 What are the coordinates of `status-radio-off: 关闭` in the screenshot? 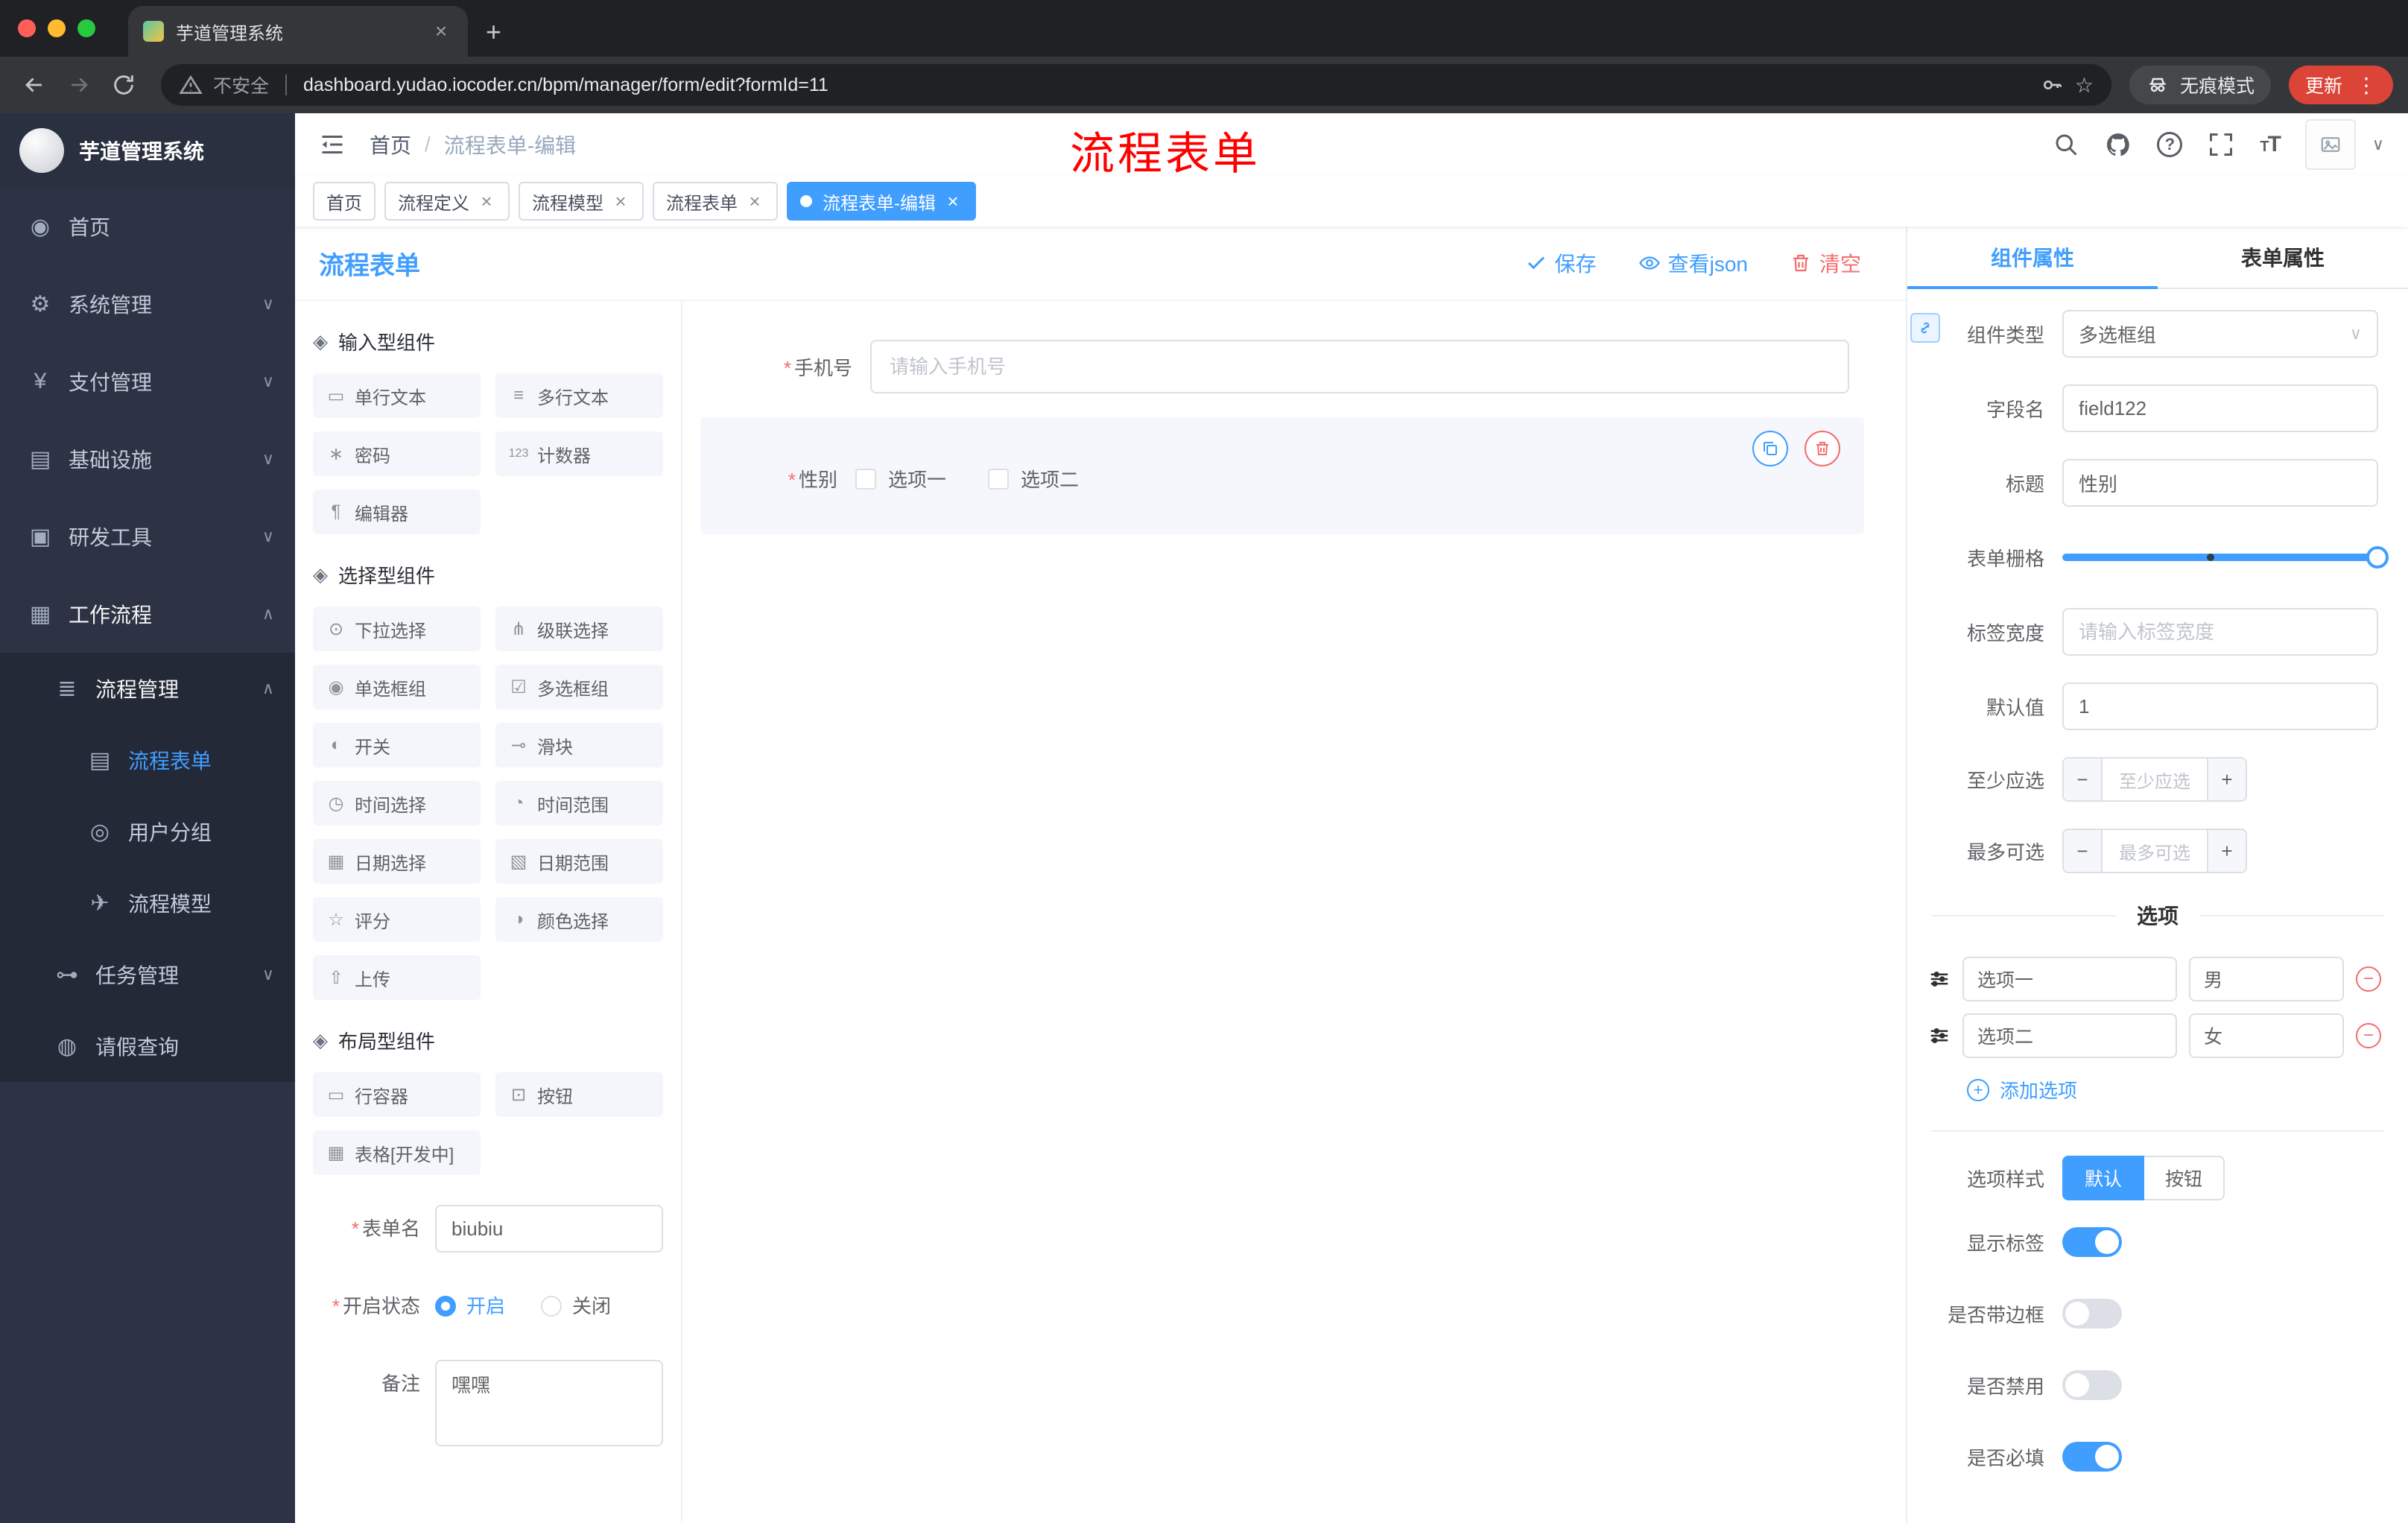 It's located at (576, 1306).